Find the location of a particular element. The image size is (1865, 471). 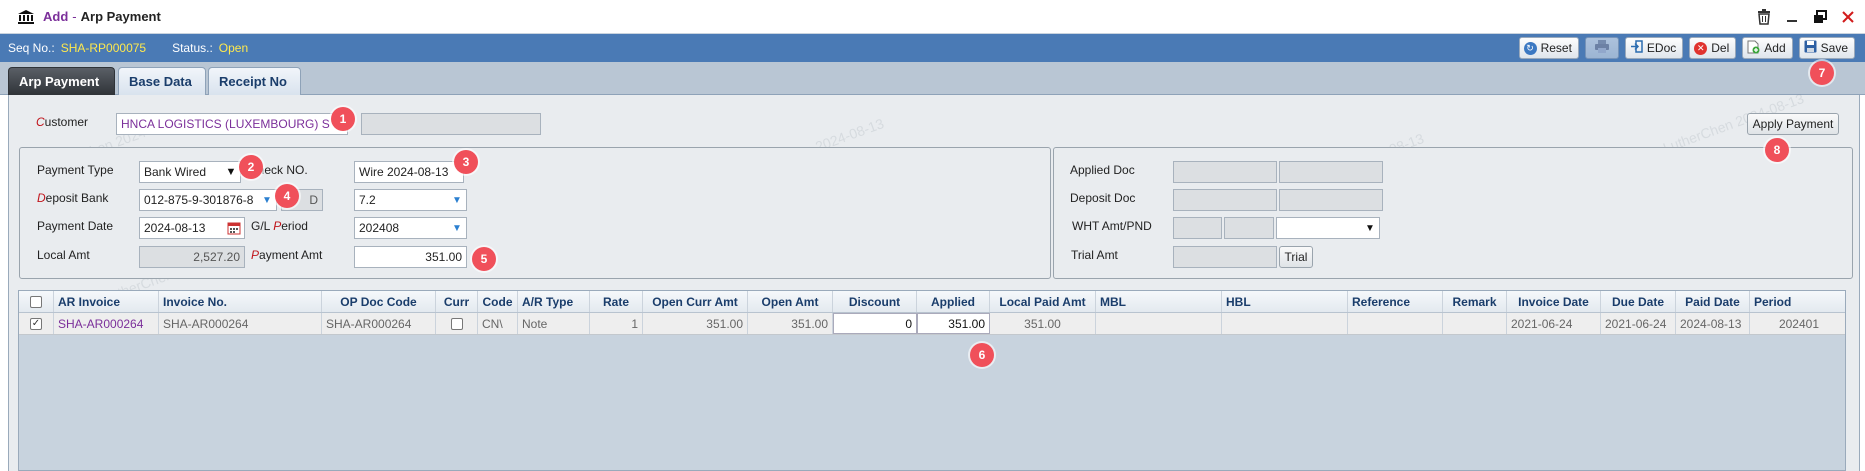

select-all-checkbox is located at coordinates (36, 301).